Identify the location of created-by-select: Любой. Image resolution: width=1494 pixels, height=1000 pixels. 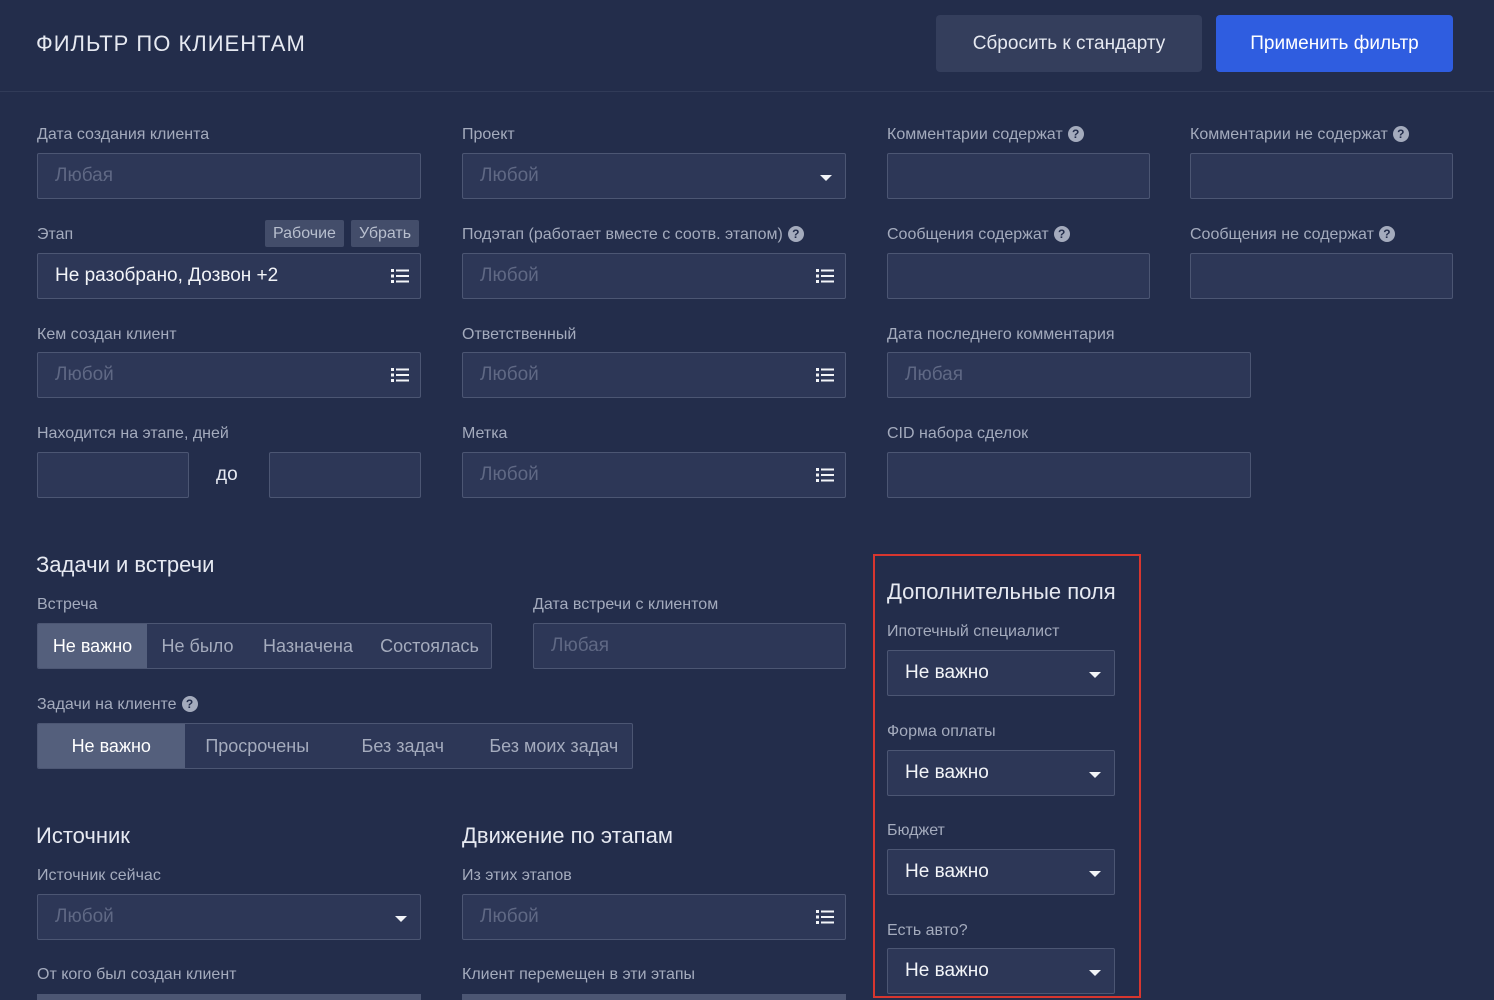
(229, 375).